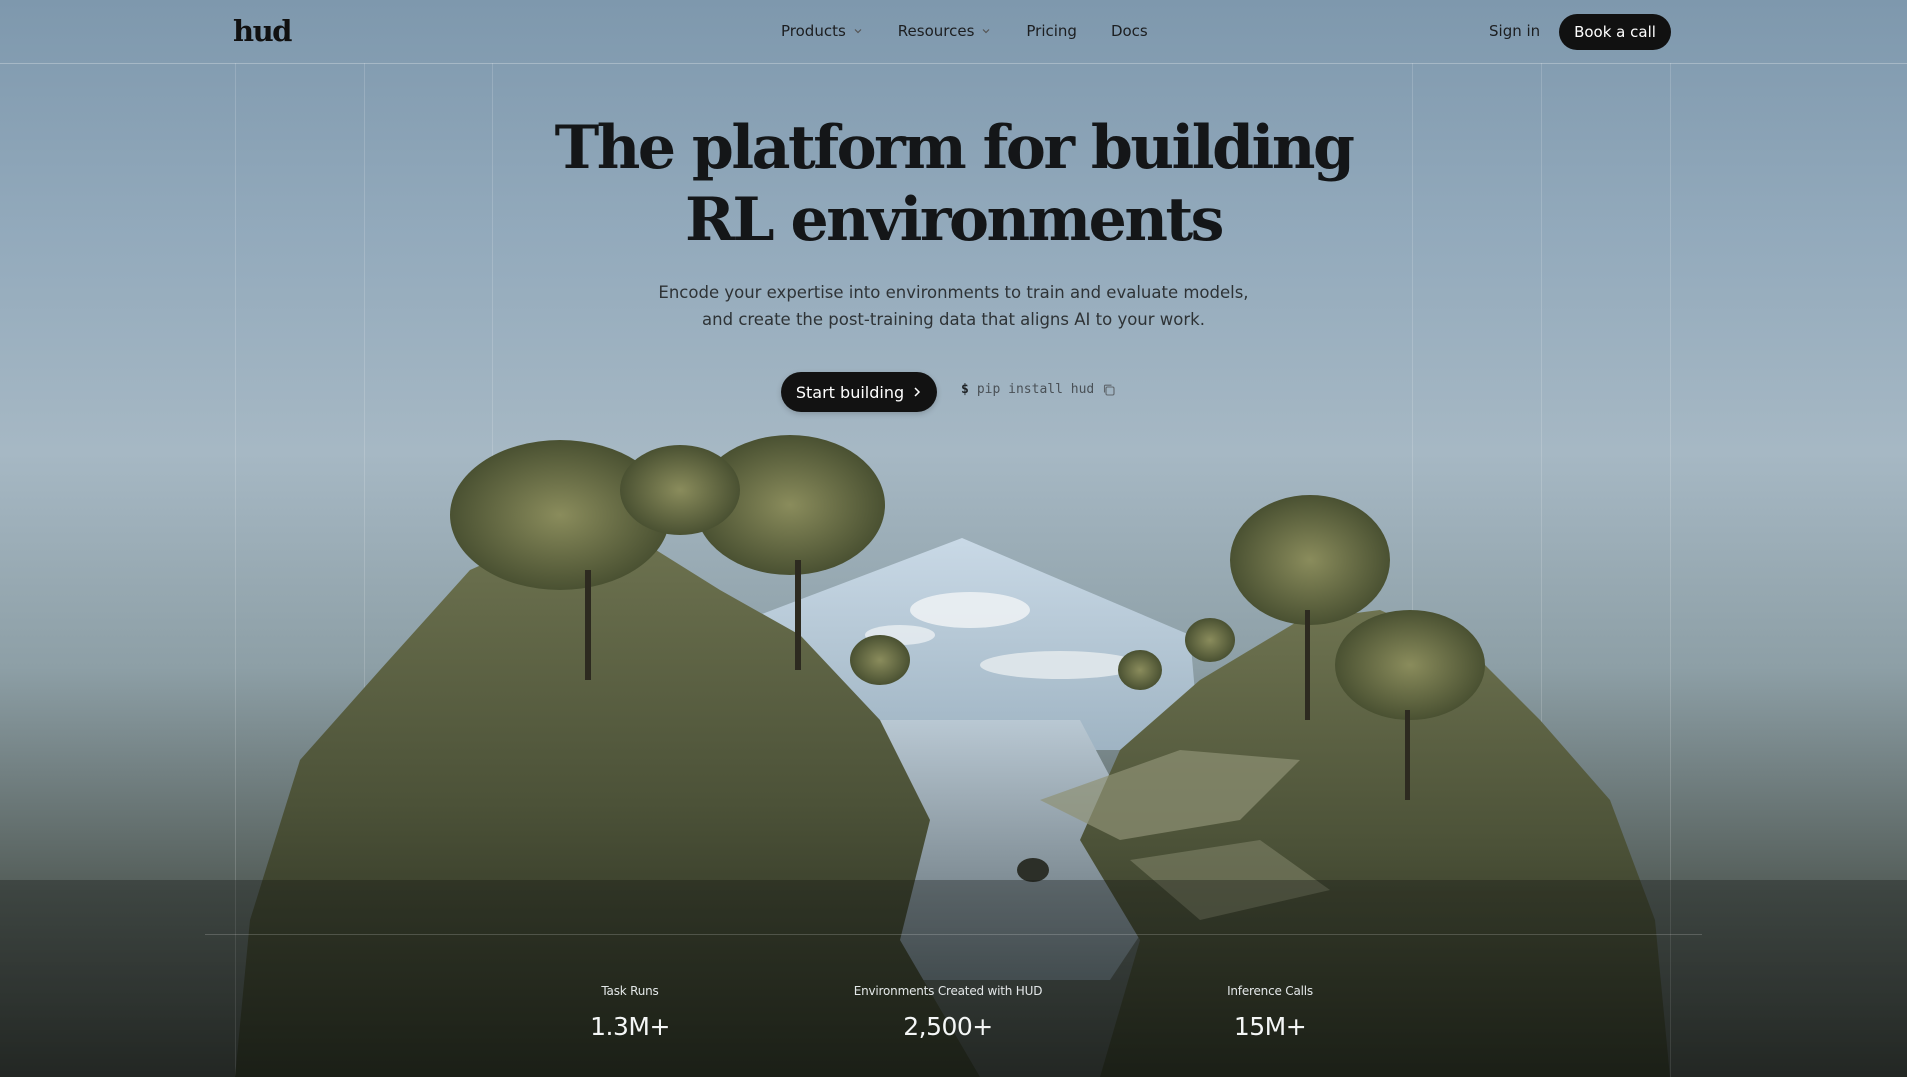 The height and width of the screenshot is (1077, 1907). I want to click on install-command-text: pip install hud, so click(1035, 389).